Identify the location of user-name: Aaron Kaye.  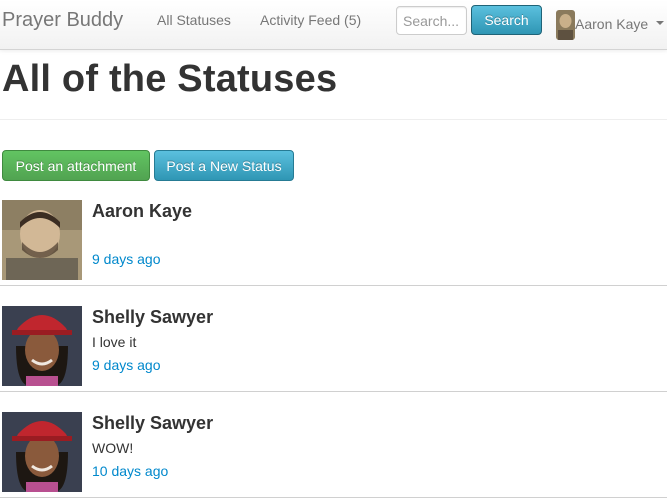
(612, 24).